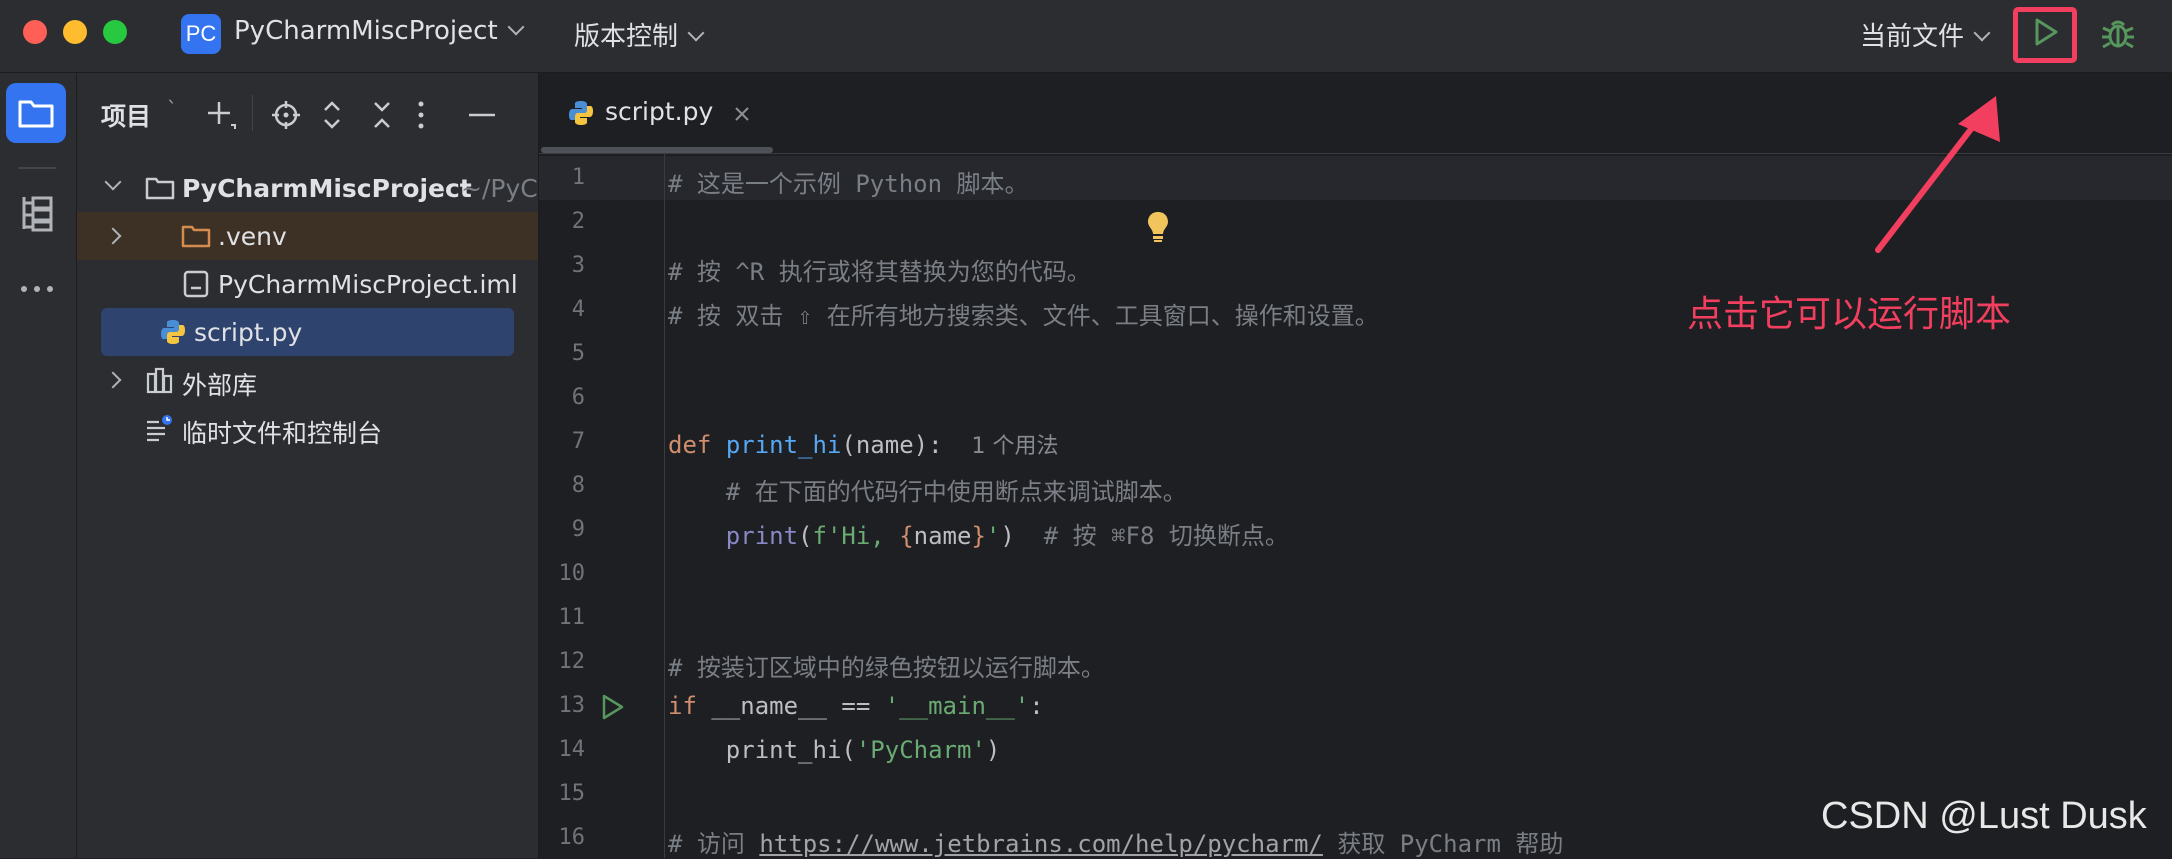  What do you see at coordinates (682, 706) in the screenshot?
I see `keyword: if` at bounding box center [682, 706].